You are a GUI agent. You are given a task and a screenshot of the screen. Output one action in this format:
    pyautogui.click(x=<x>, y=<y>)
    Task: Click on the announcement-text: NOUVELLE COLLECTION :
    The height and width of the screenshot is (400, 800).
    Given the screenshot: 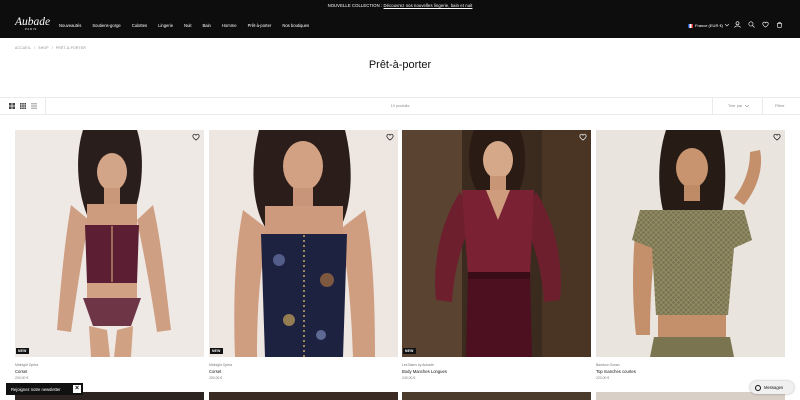 What is the action you would take?
    pyautogui.click(x=355, y=5)
    